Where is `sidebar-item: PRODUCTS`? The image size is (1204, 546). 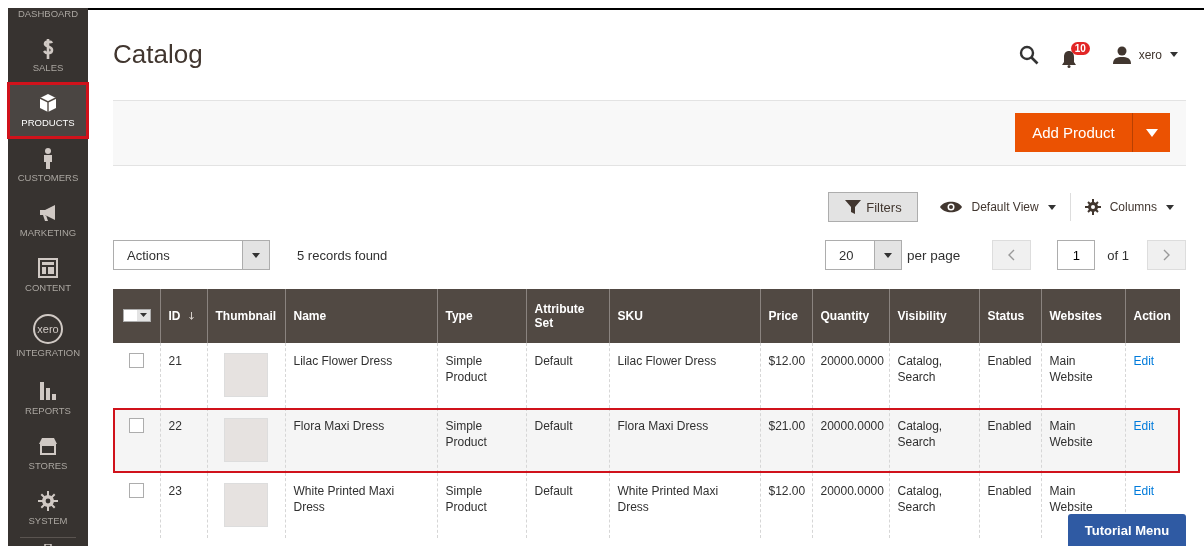
sidebar-item: PRODUCTS is located at coordinates (48, 110).